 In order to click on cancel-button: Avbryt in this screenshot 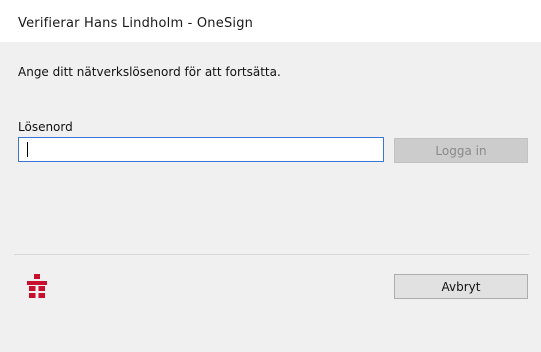, I will do `click(461, 286)`.